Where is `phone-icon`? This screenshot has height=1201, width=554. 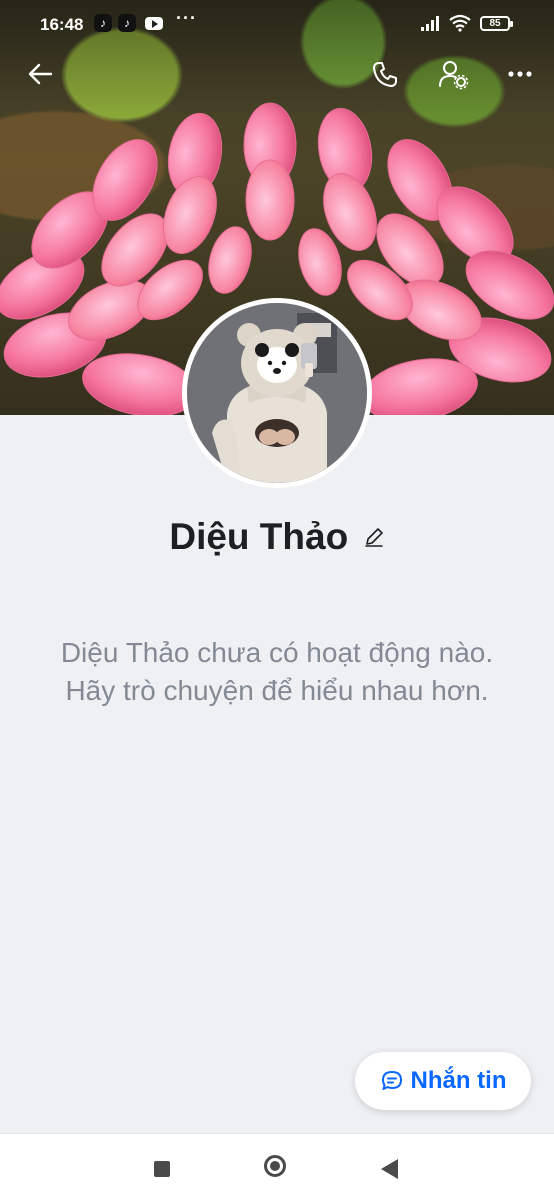
phone-icon is located at coordinates (385, 74).